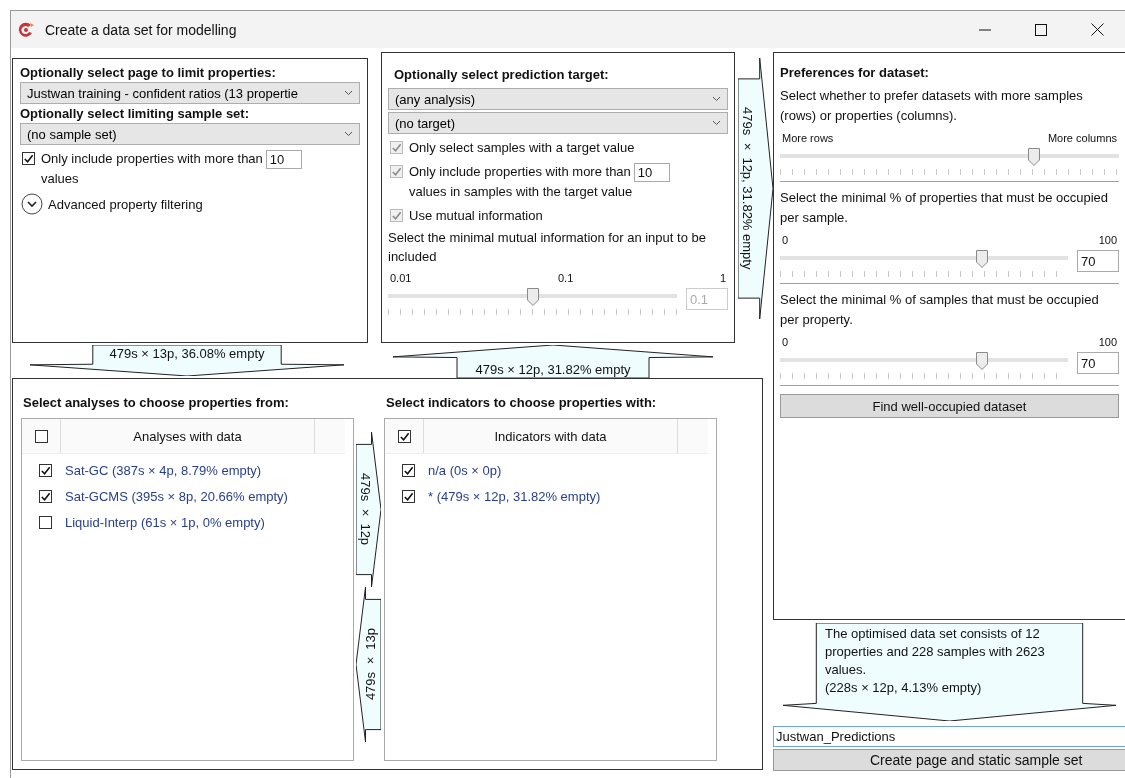  Describe the element at coordinates (190, 134) in the screenshot. I see `dropdown: (no sample set)` at that location.